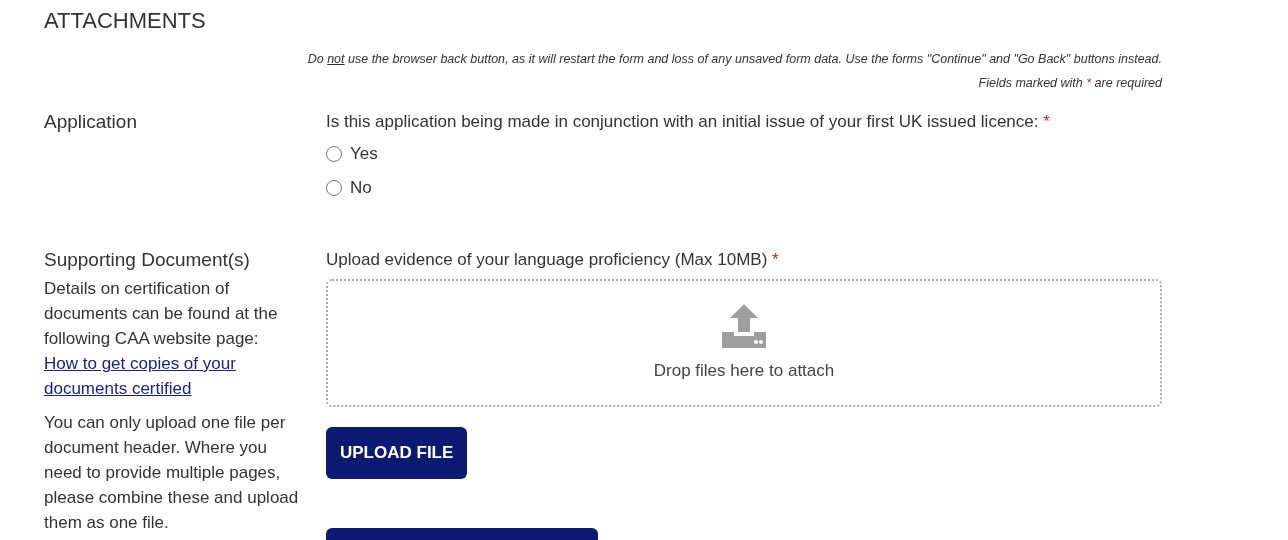 This screenshot has height=540, width=1288. Describe the element at coordinates (172, 473) in the screenshot. I see `section-note: You can only upload one file per document header. Where you need to provide multiple pages, please combine these and upload them as one file.` at that location.